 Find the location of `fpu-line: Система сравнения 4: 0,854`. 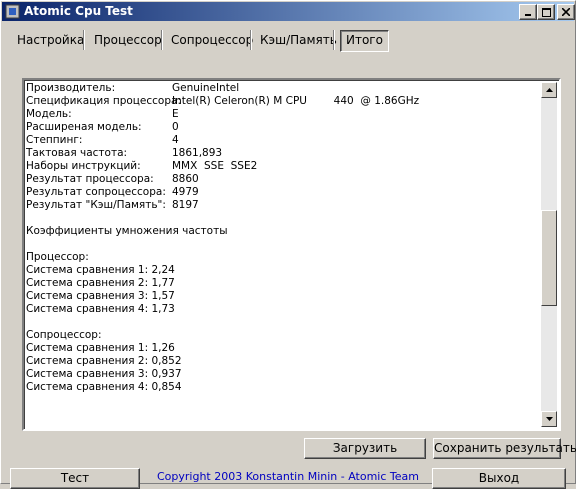

fpu-line: Система сравнения 4: 0,854 is located at coordinates (104, 387).